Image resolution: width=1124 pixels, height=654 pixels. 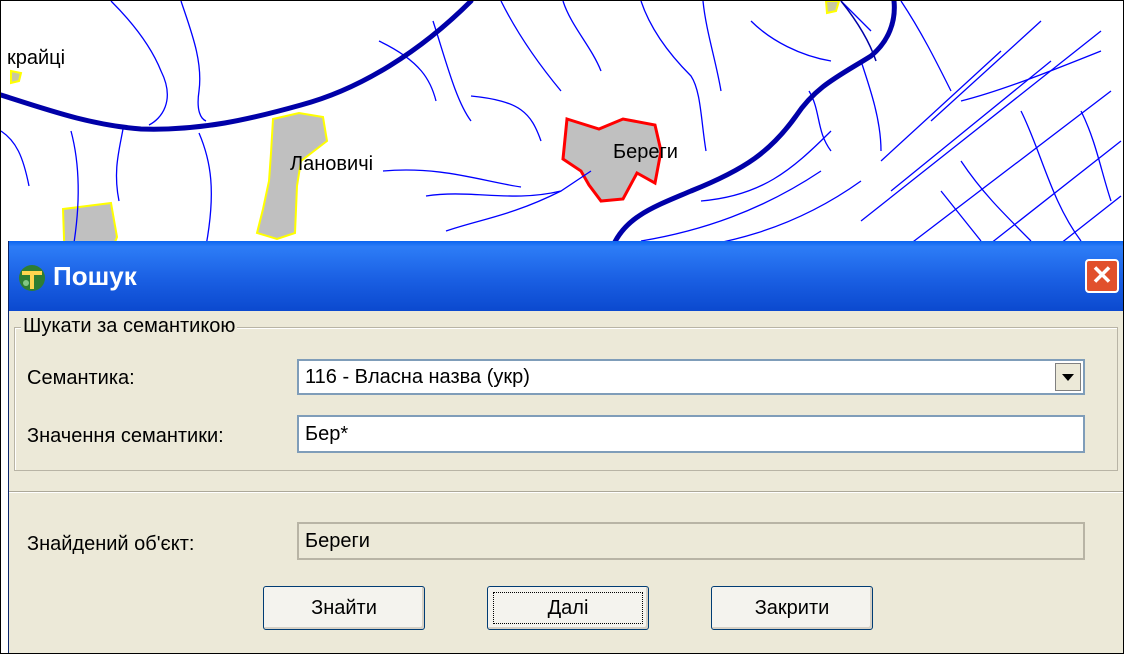 I want to click on semantic-label: Семантика:, so click(x=81, y=378).